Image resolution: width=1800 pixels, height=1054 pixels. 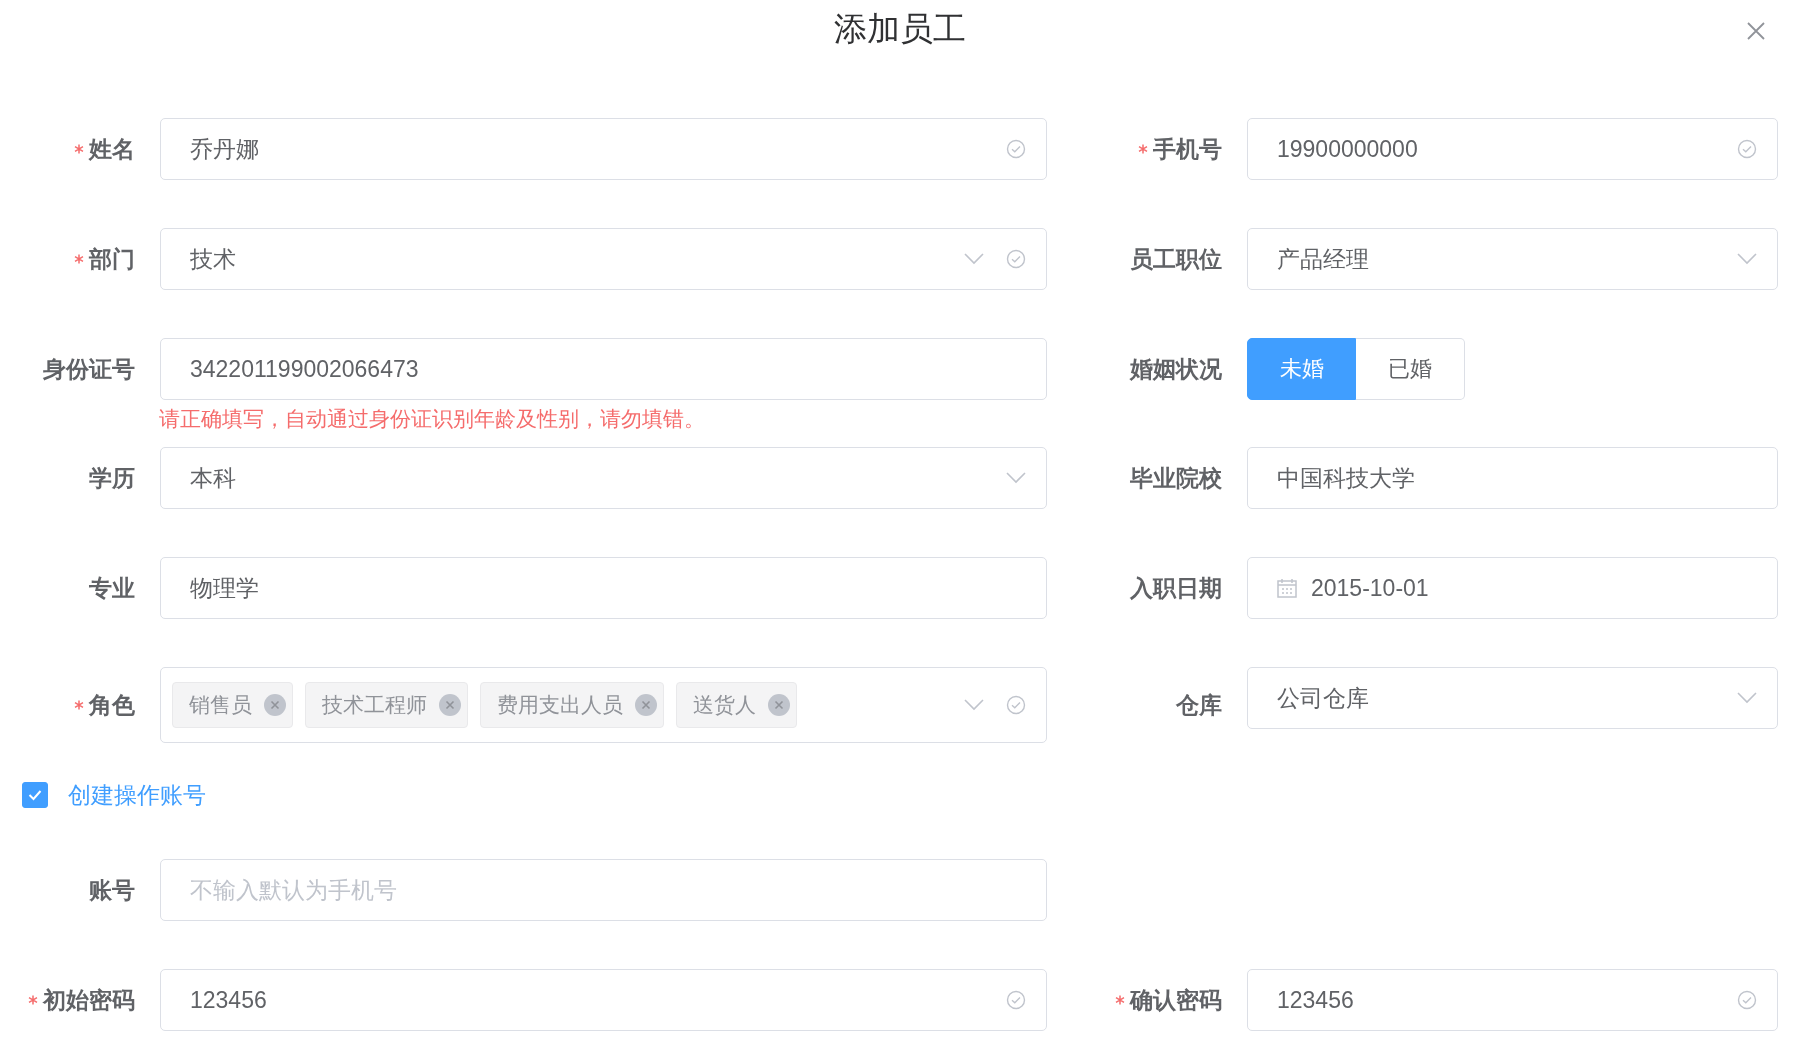 I want to click on close-icon, so click(x=1756, y=31).